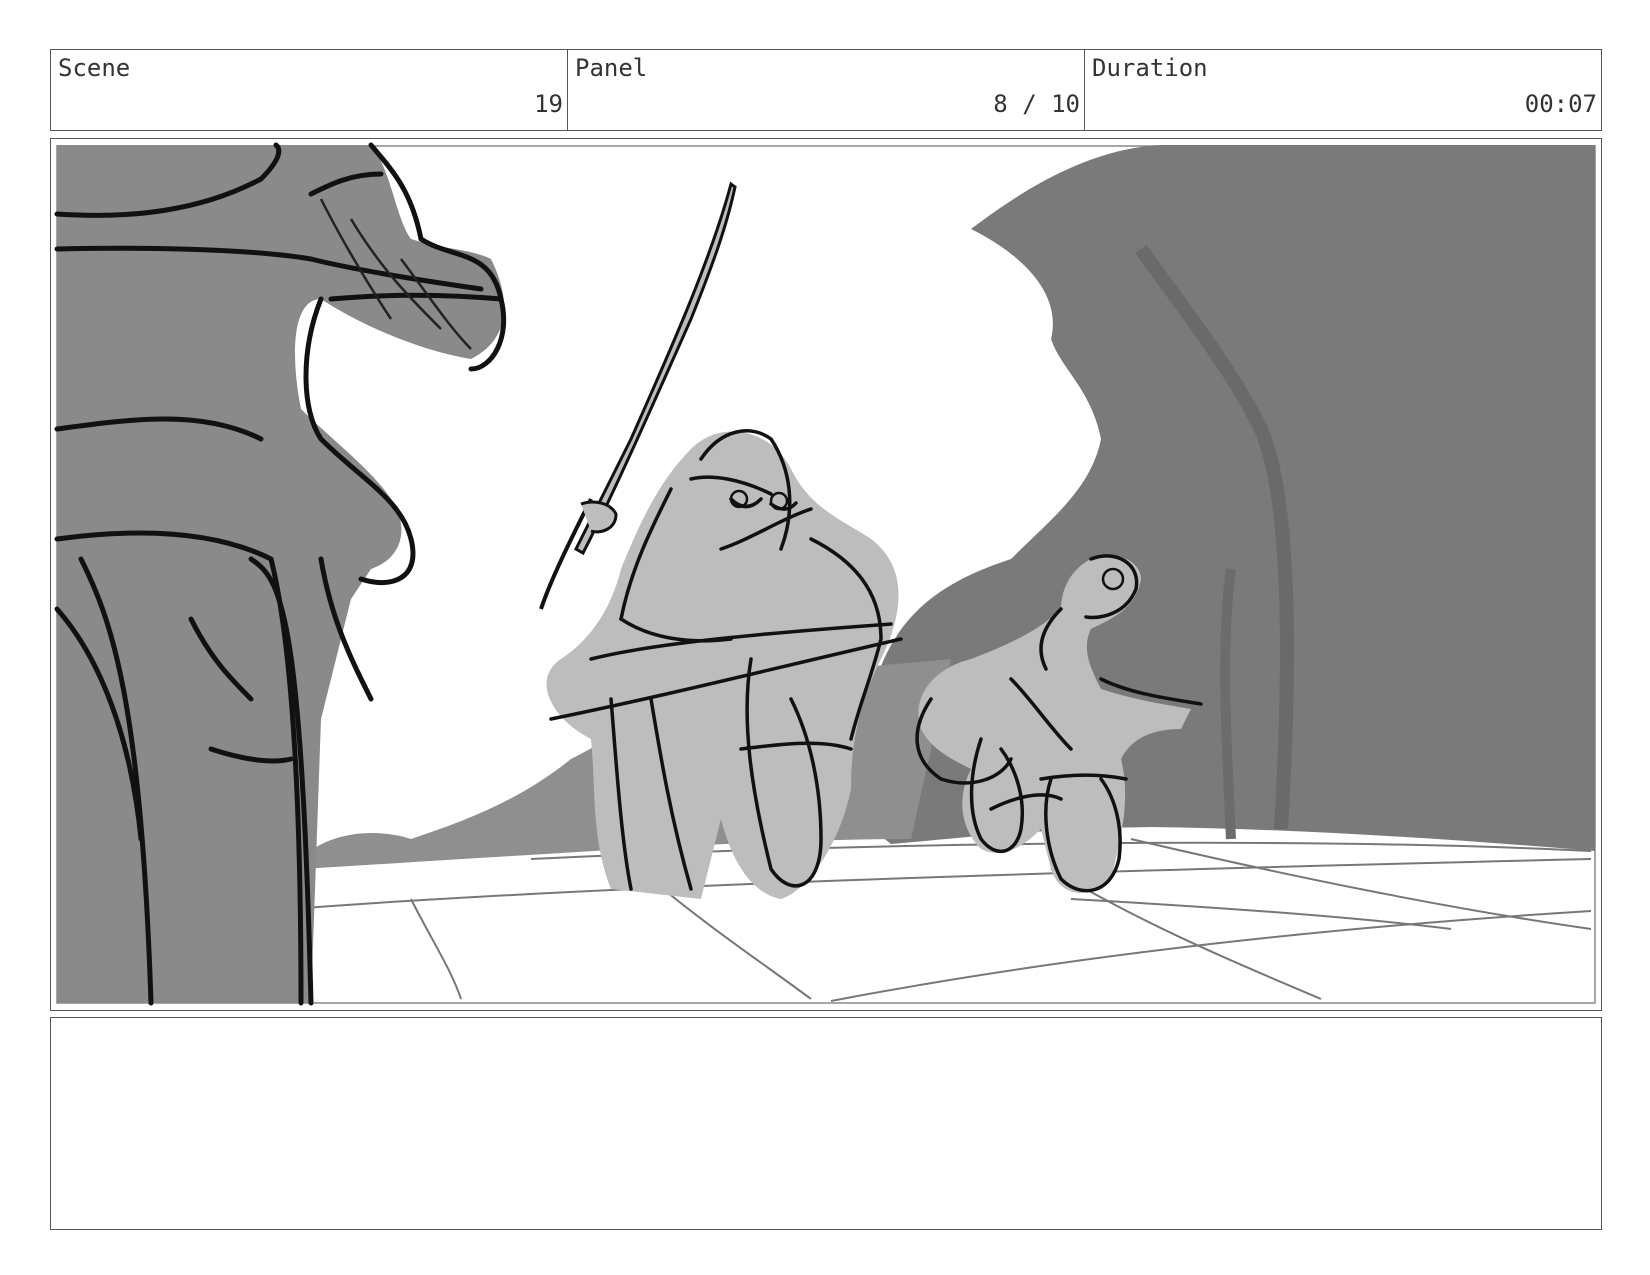  I want to click on scene-label: Scene, so click(94, 68).